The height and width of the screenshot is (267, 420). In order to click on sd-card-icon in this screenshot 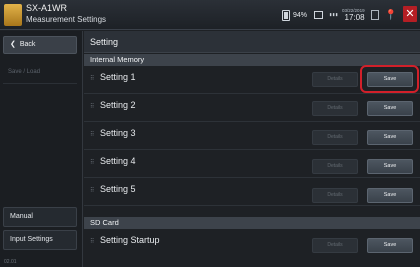, I will do `click(319, 15)`.